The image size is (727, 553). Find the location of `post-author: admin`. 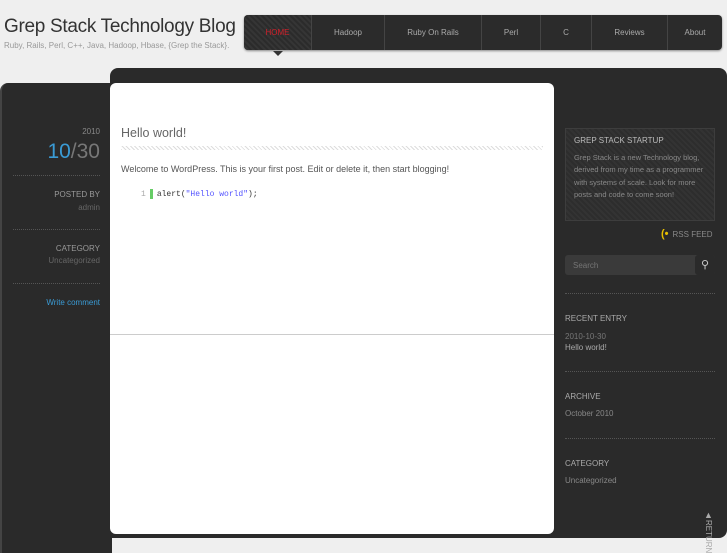

post-author: admin is located at coordinates (89, 207).